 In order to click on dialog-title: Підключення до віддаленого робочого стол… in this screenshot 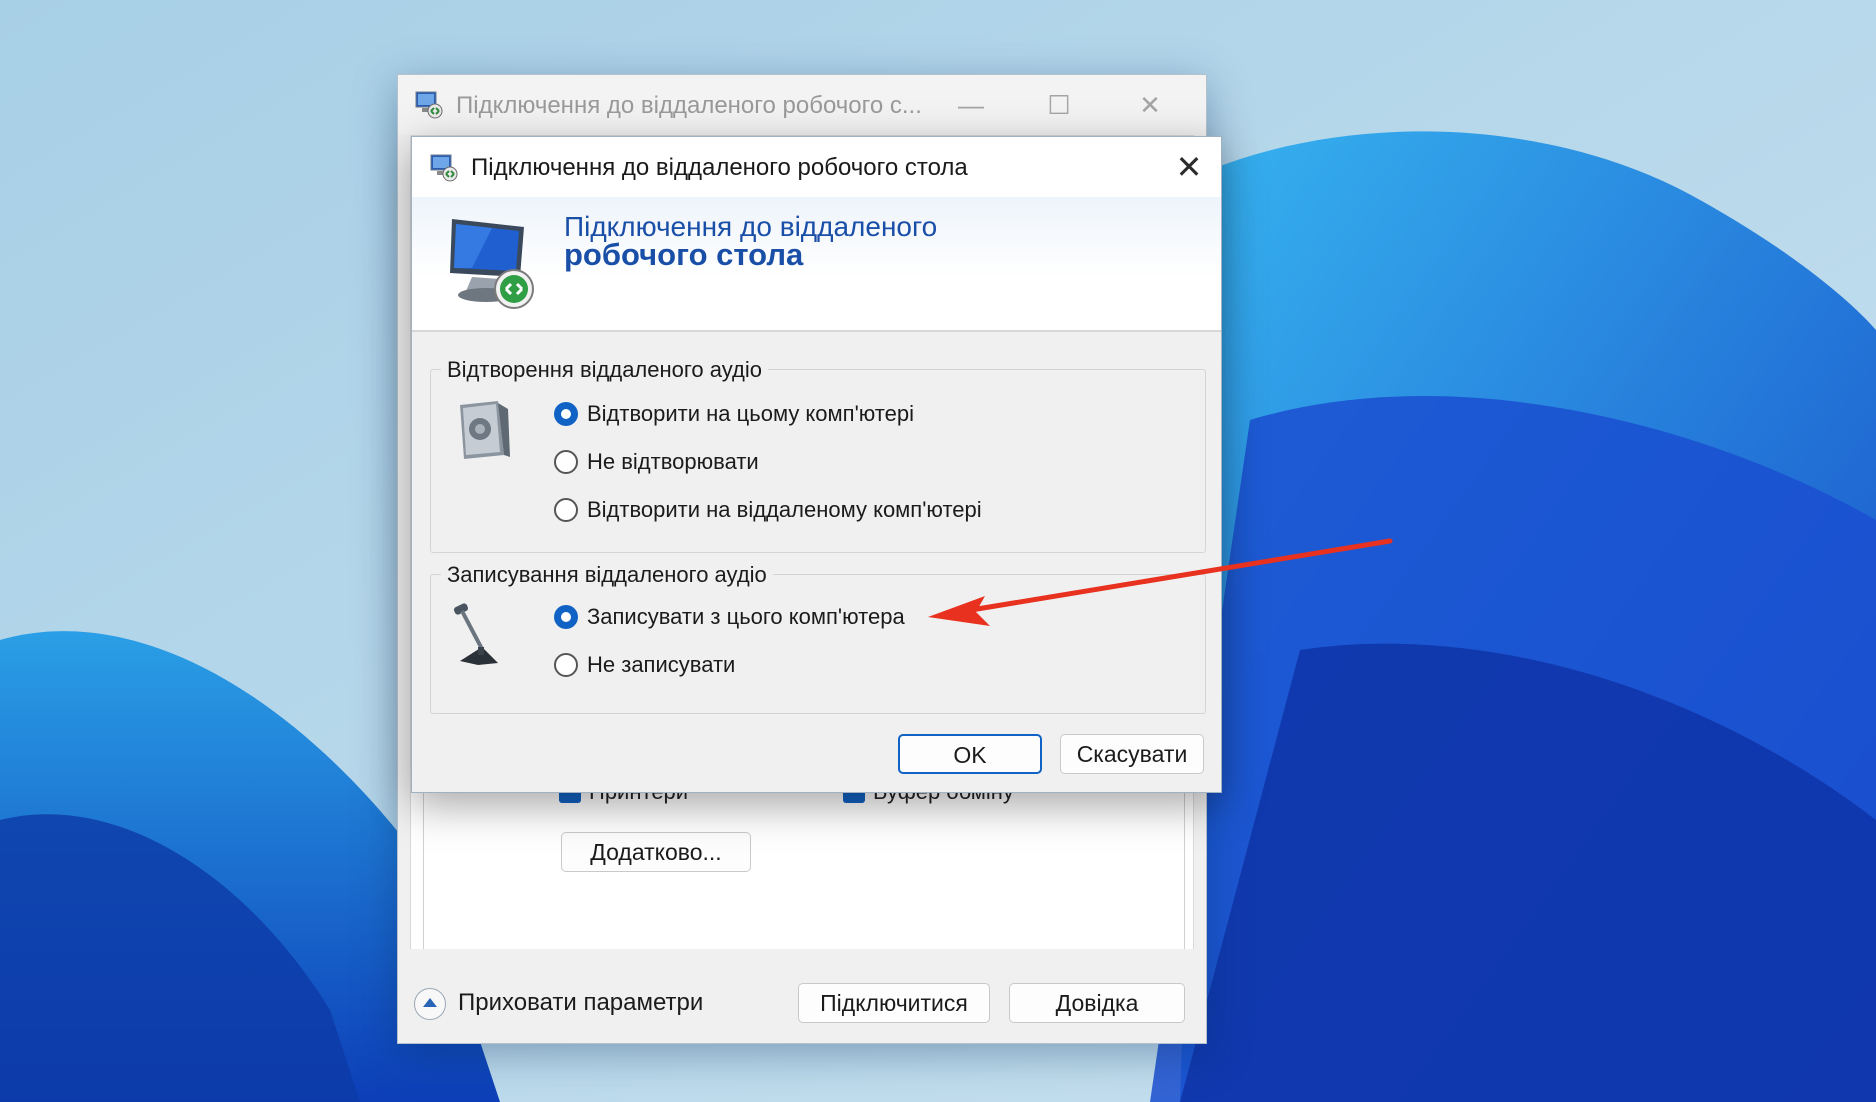, I will do `click(719, 167)`.